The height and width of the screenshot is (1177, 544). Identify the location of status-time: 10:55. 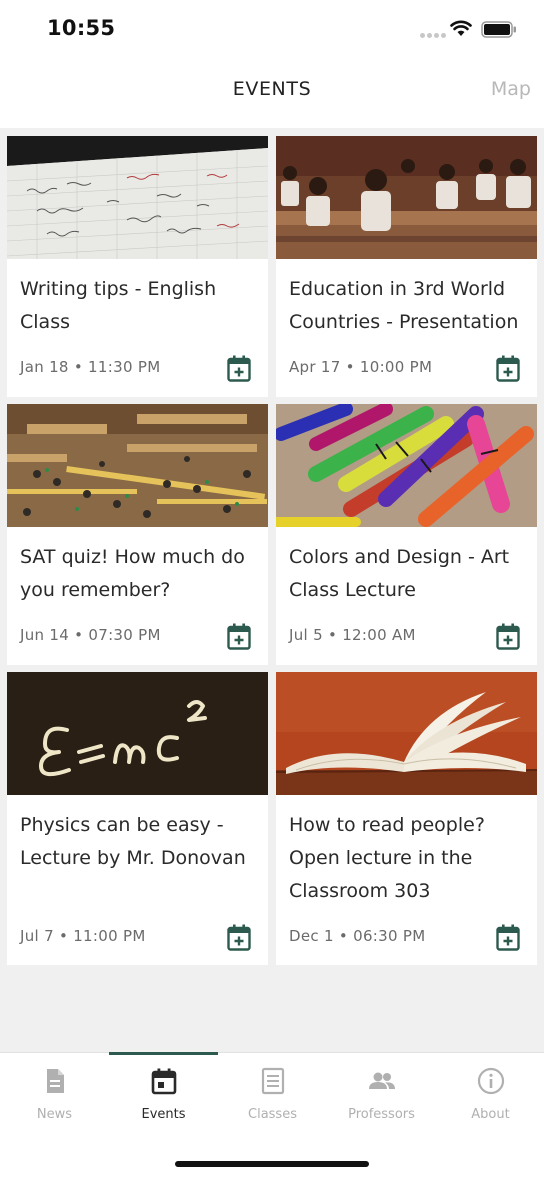
(81, 28).